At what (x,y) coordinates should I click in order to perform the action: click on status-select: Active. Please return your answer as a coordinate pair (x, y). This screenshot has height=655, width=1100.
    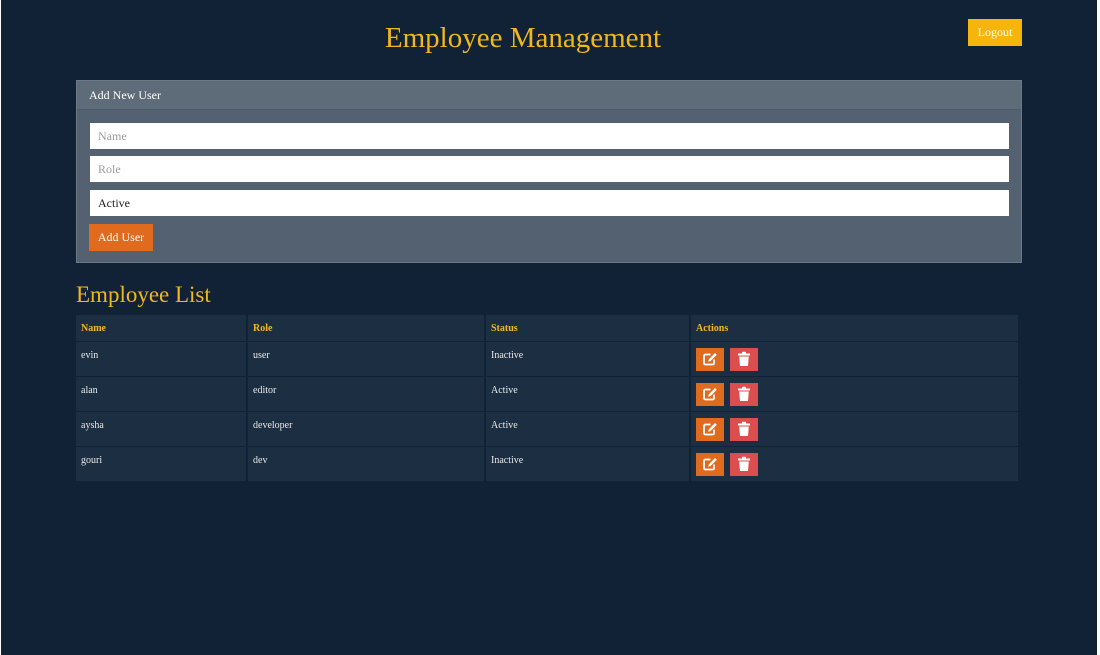
    Looking at the image, I should click on (549, 203).